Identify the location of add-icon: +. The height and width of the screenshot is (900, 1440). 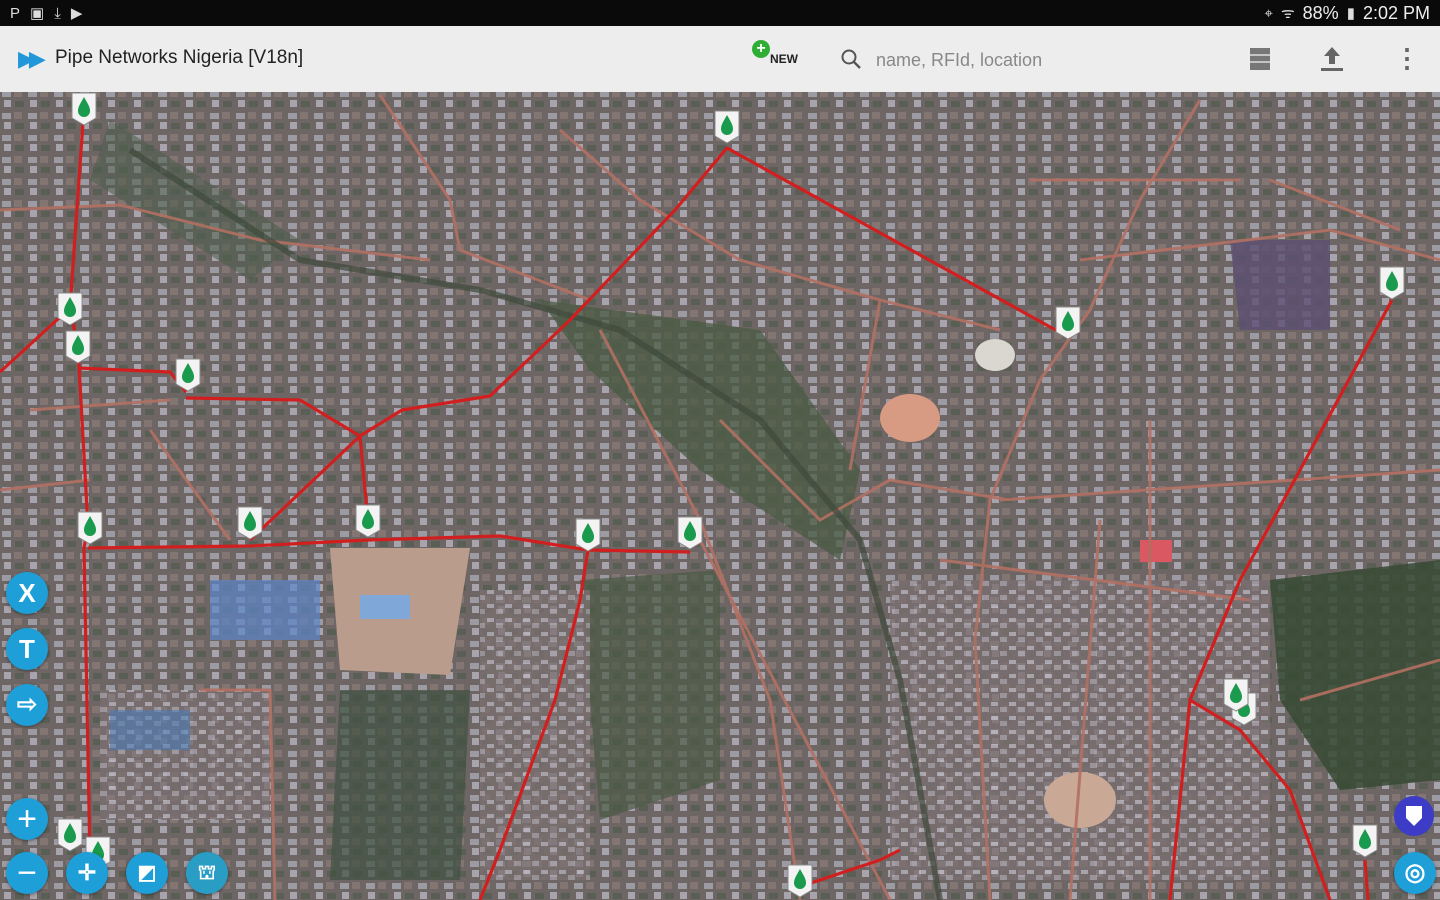
(761, 49).